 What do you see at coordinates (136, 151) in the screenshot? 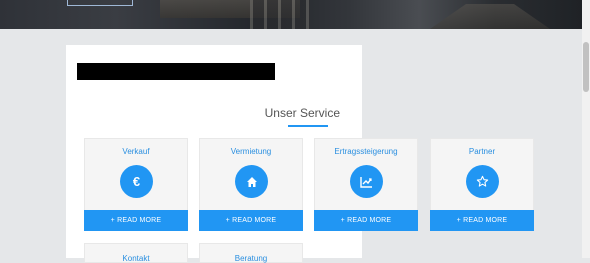
I see `service-title: Verkauf` at bounding box center [136, 151].